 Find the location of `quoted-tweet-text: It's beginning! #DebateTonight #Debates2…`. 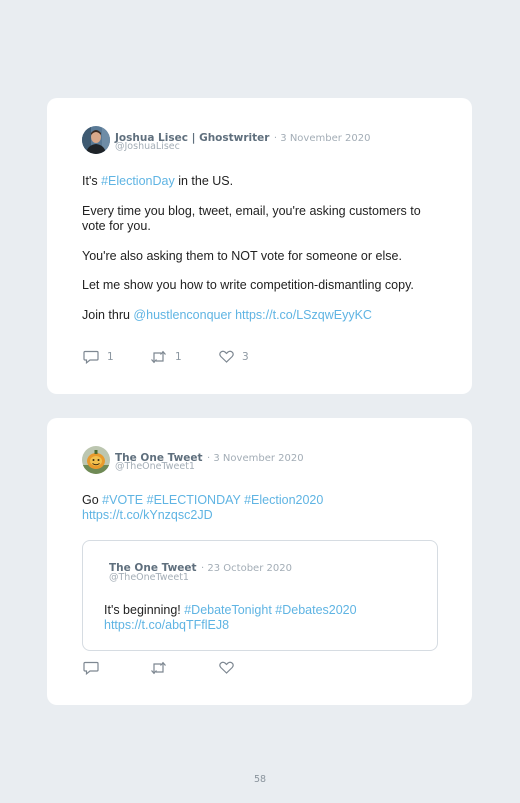

quoted-tweet-text: It's beginning! #DebateTonight #Debates2… is located at coordinates (230, 617).